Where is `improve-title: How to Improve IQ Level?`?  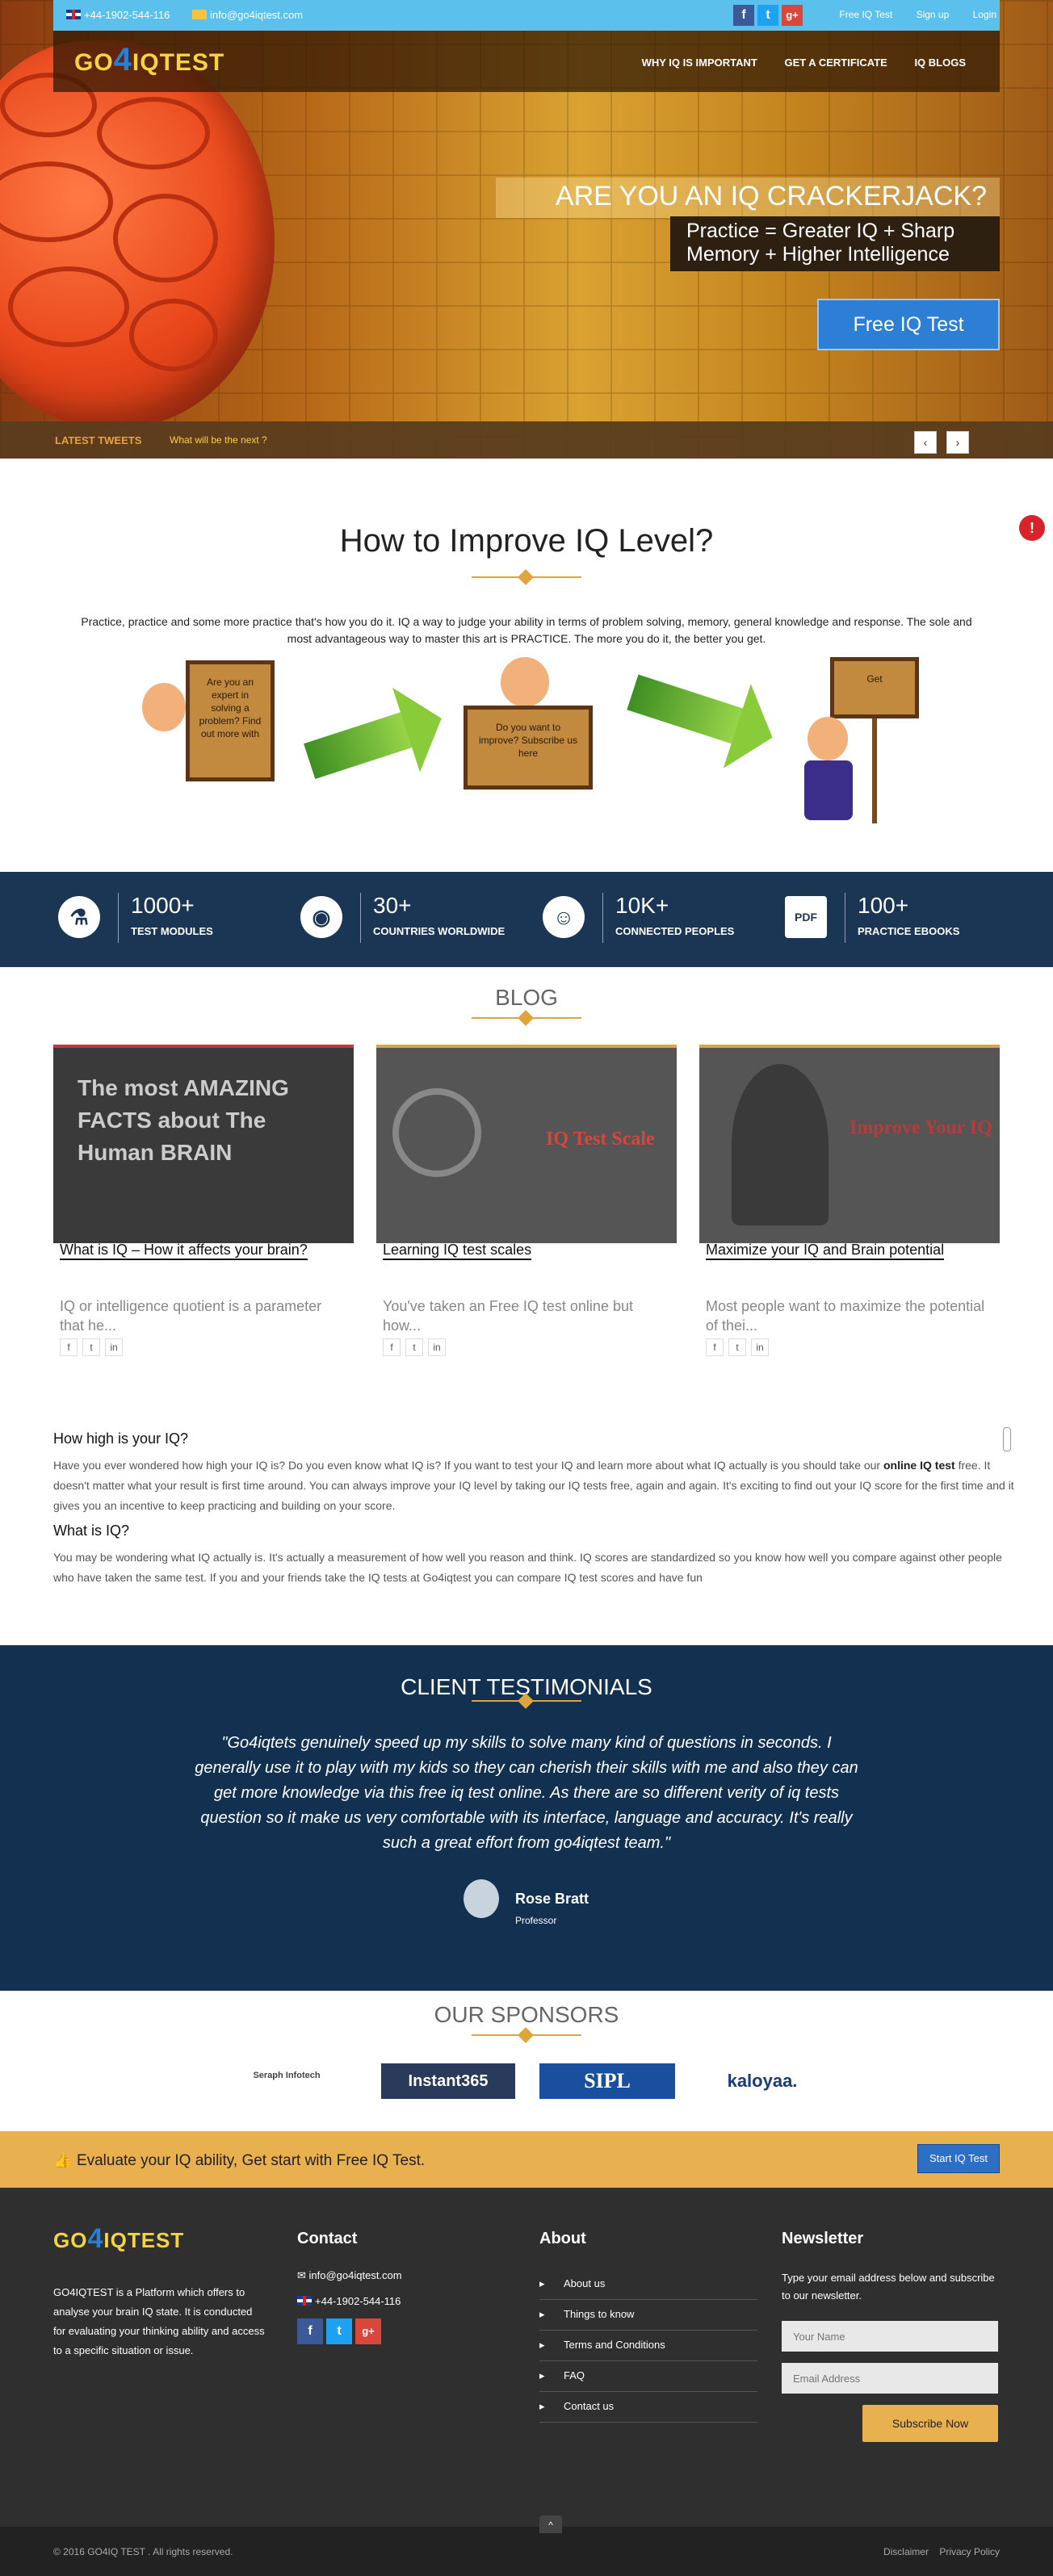 improve-title: How to Improve IQ Level? is located at coordinates (526, 541).